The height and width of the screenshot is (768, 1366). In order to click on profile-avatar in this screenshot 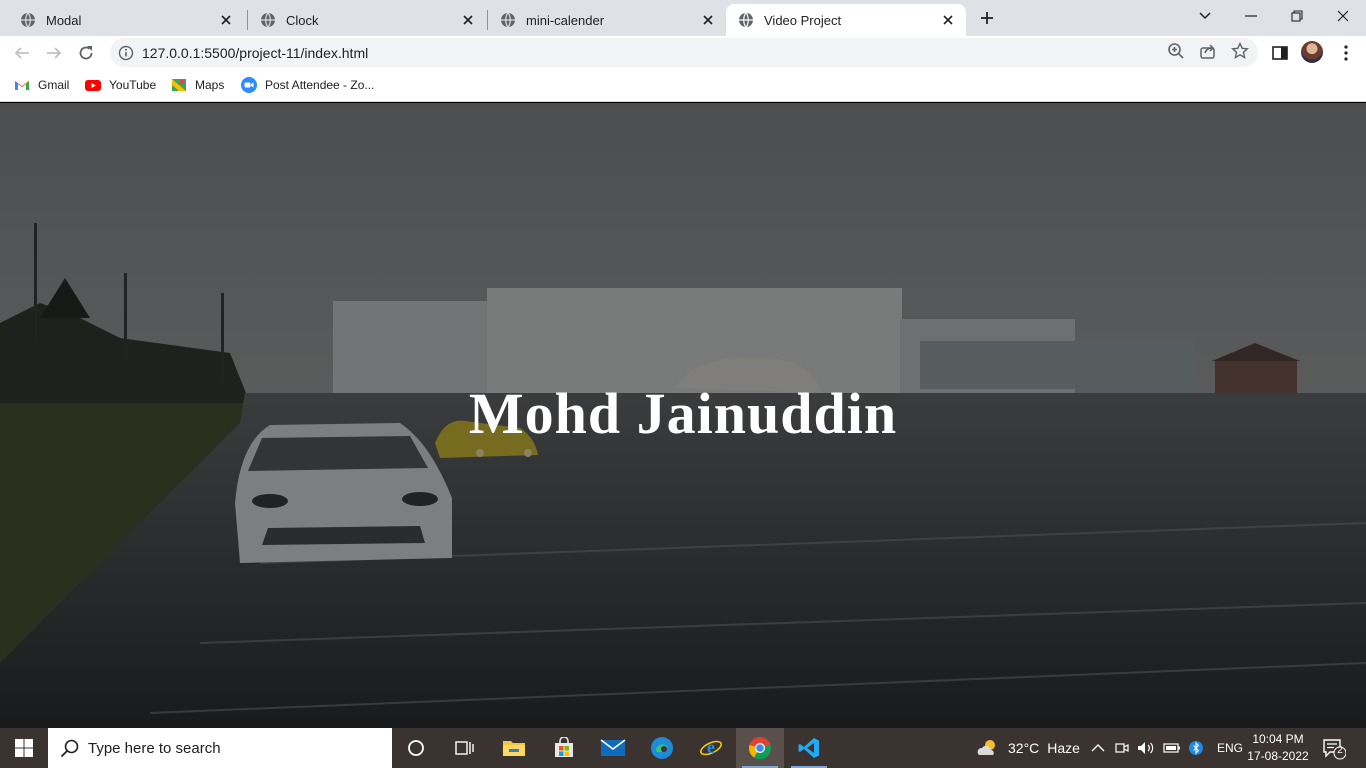, I will do `click(1312, 52)`.